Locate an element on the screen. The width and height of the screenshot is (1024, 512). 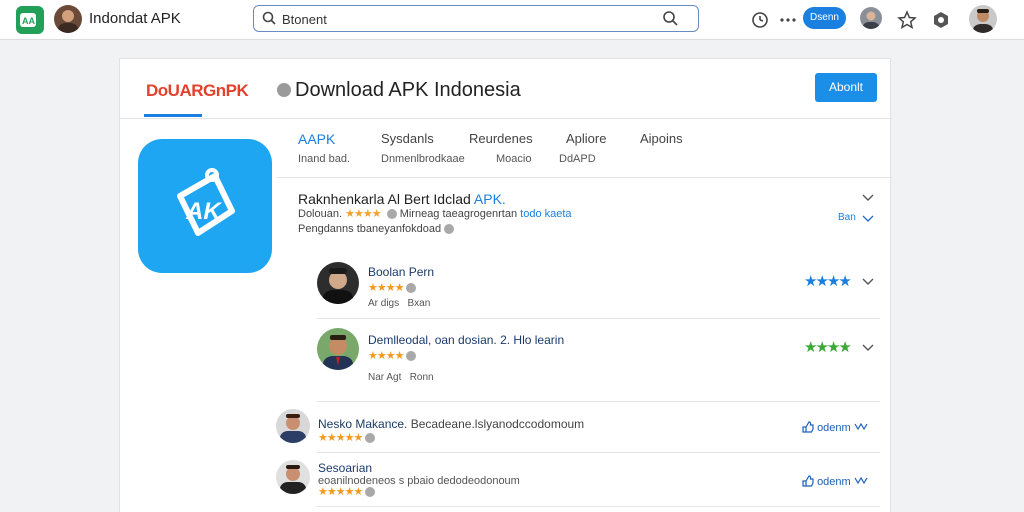
user-avatar is located at coordinates (871, 18).